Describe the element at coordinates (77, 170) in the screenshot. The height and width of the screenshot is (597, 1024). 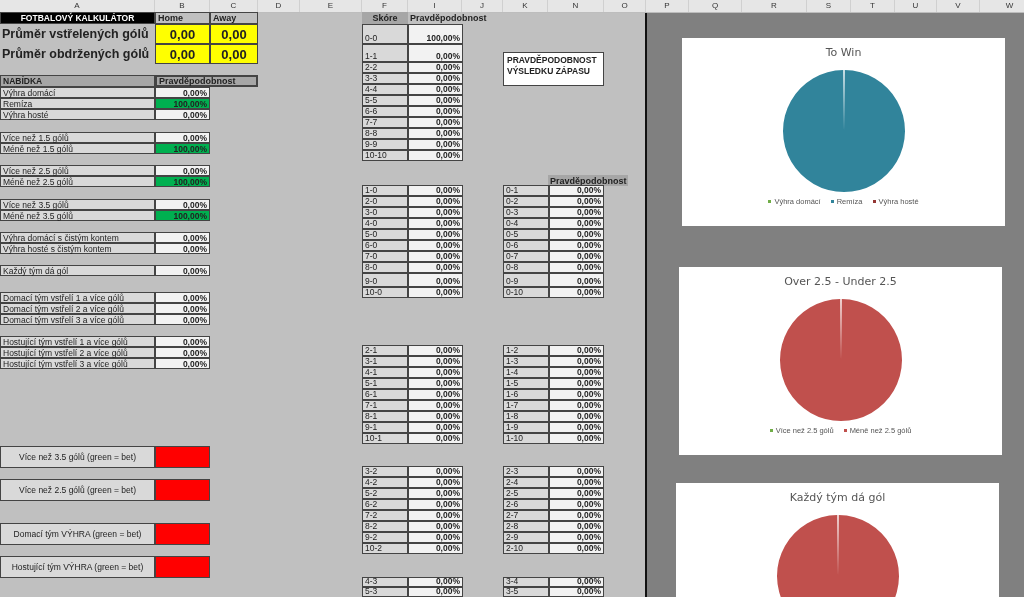
I see `row-label: Více než 2.5 gólů` at that location.